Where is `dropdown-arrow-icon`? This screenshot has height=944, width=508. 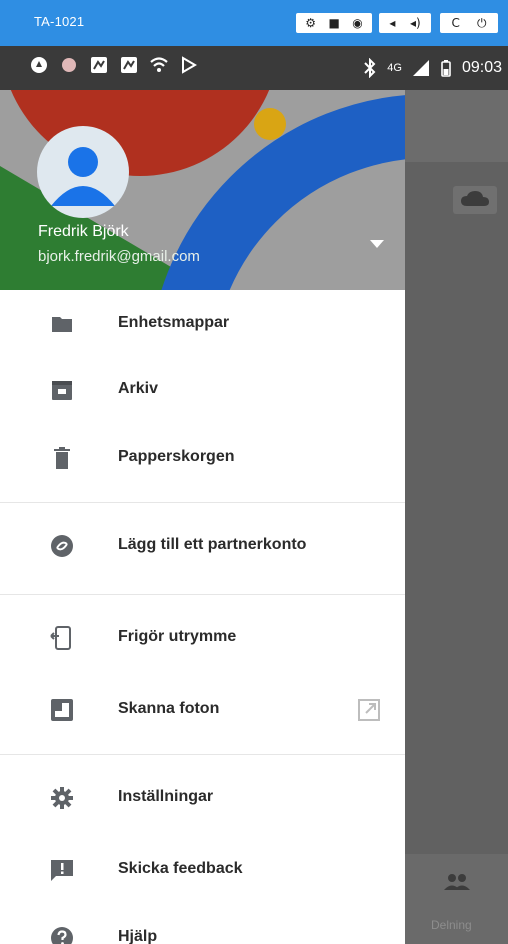 dropdown-arrow-icon is located at coordinates (377, 244).